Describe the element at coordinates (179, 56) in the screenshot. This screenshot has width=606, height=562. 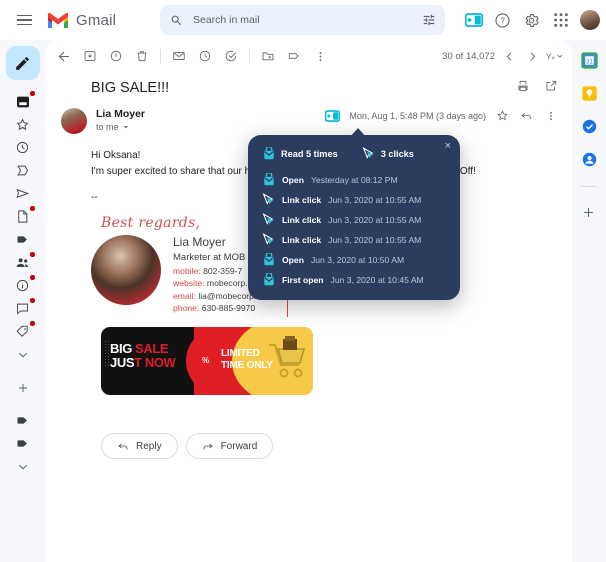
I see `mark-unread-icon` at that location.